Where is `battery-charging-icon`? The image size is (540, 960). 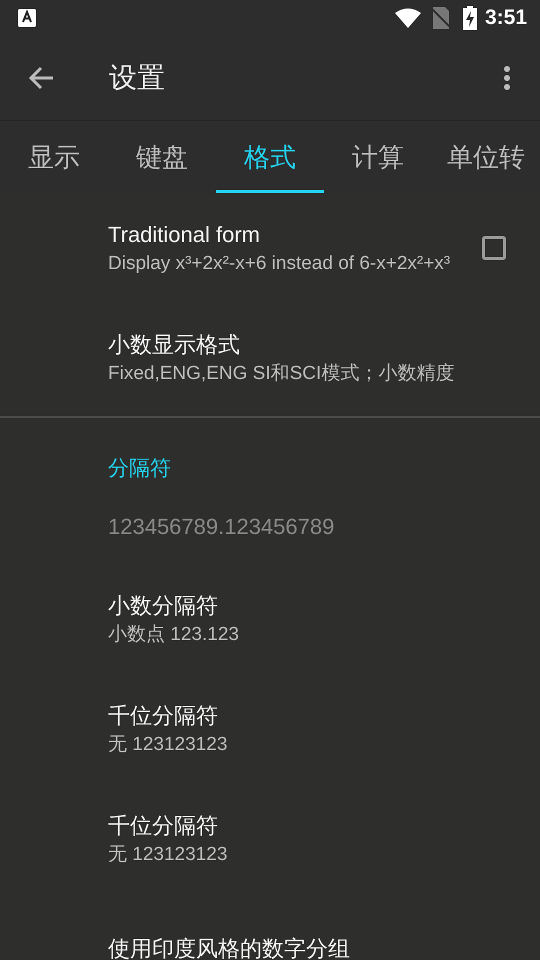
battery-charging-icon is located at coordinates (469, 18).